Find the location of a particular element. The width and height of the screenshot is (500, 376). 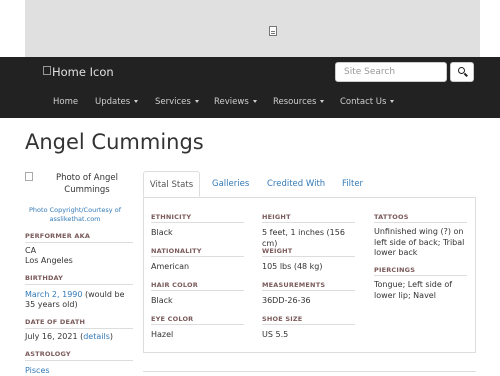

shoe-size-label: SHOE SIZE is located at coordinates (282, 319).